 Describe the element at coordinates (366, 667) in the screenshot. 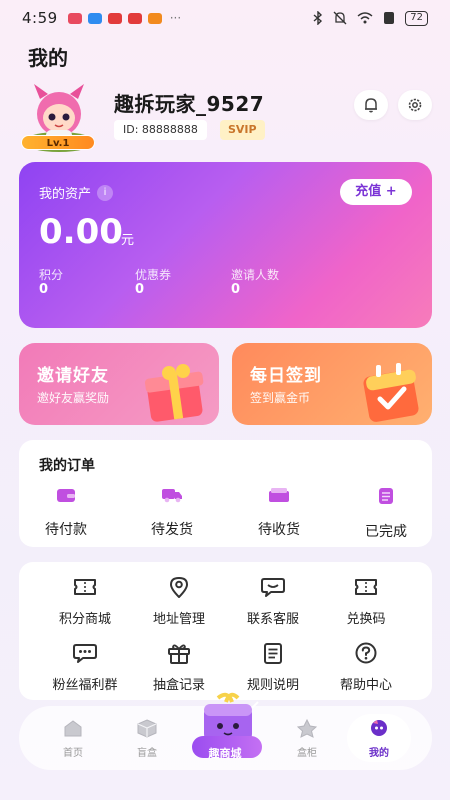

I see `help-center-item: 帮助中心` at that location.